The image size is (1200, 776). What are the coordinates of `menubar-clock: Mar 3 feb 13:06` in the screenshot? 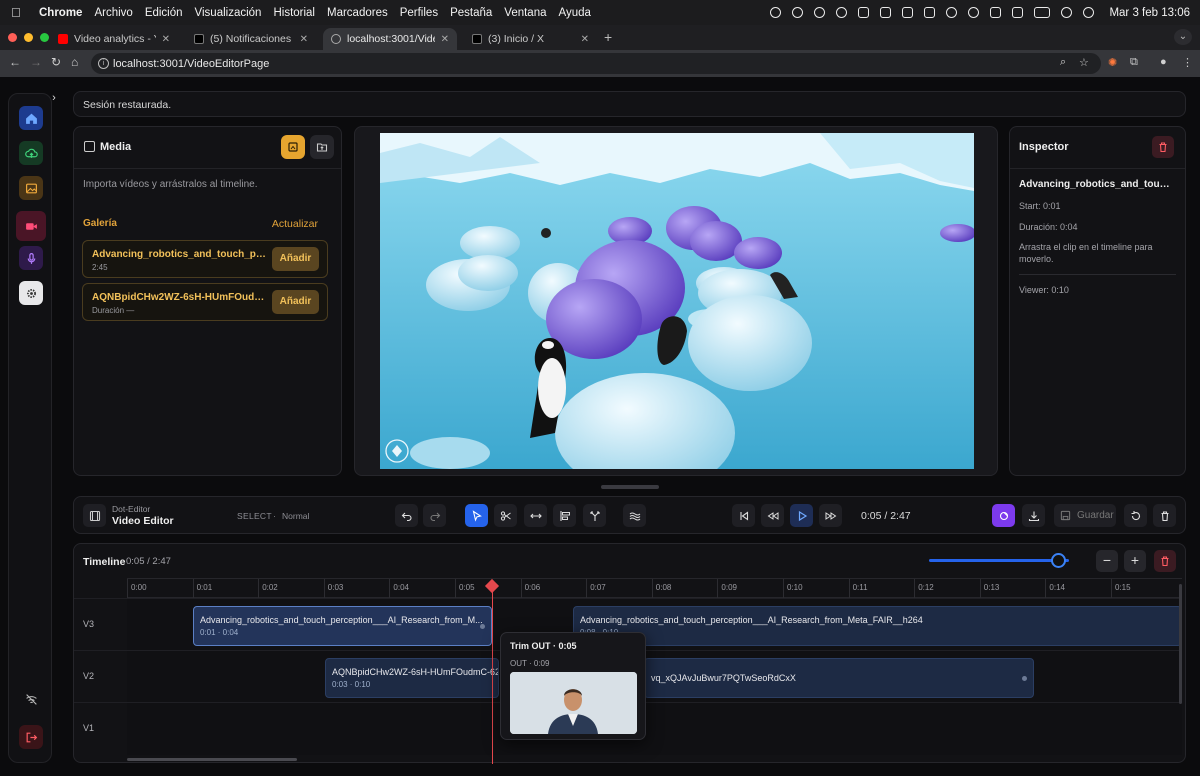 It's located at (1149, 13).